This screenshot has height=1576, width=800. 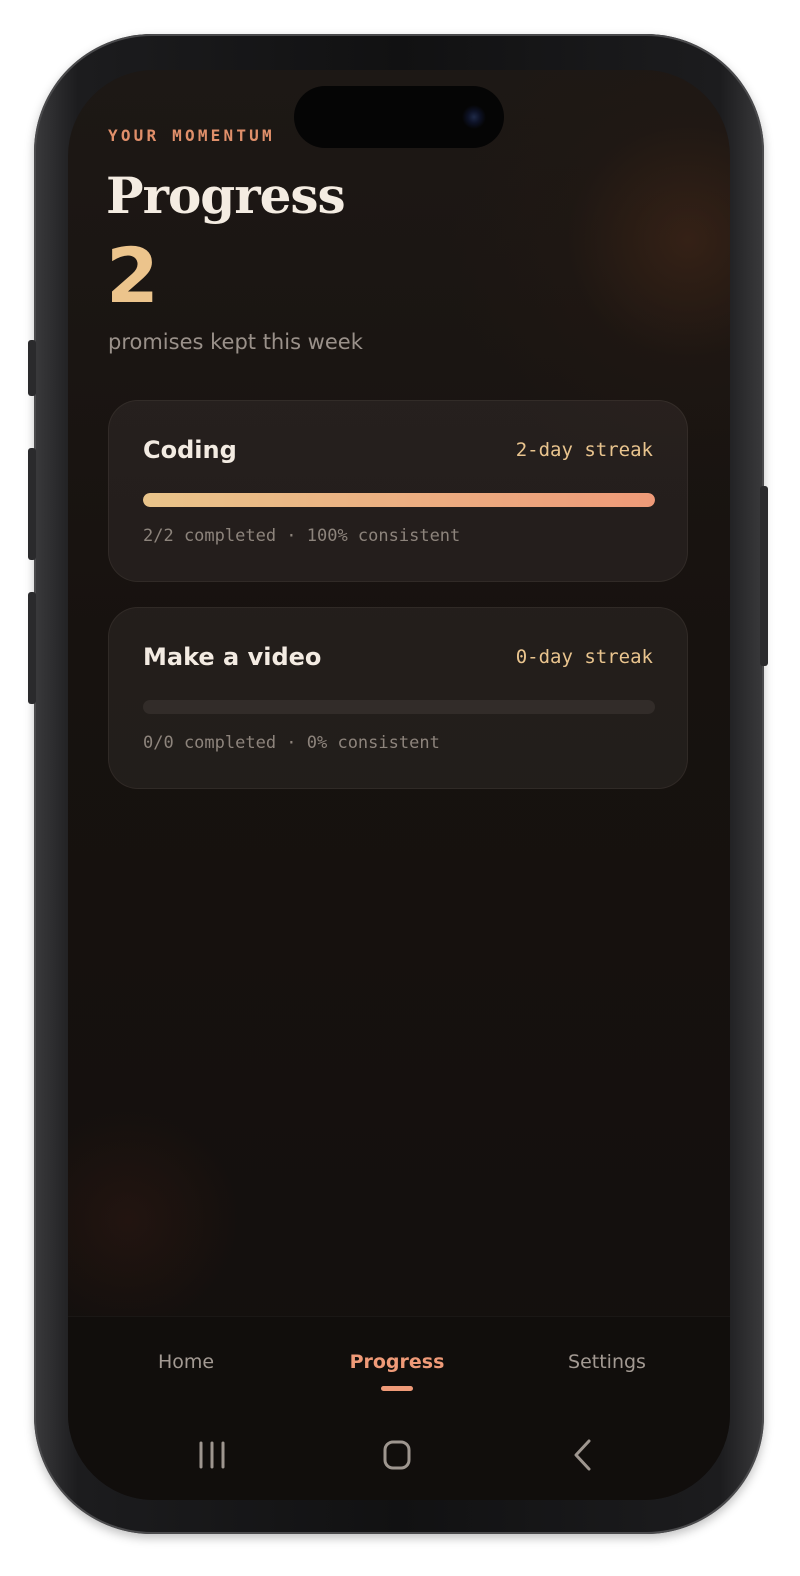 I want to click on habit-progress-fill, so click(x=399, y=500).